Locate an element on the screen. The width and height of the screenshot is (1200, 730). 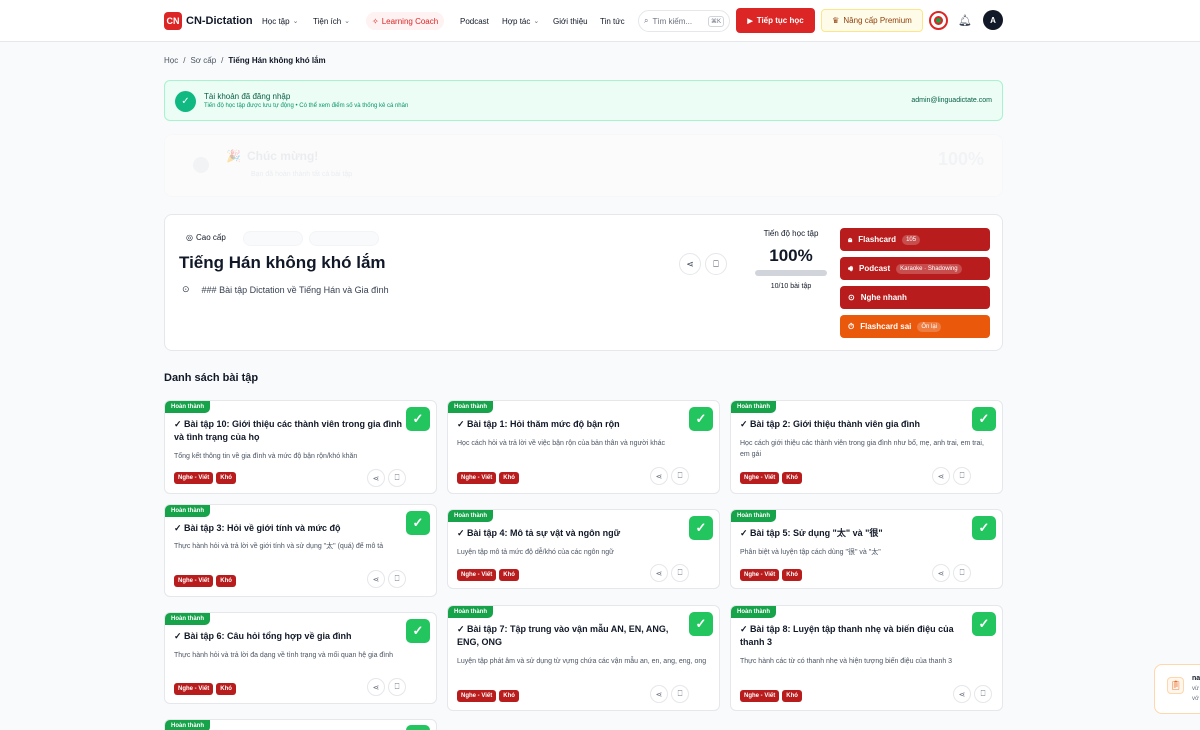
nav-item-label: Học tập is located at coordinates (276, 21).